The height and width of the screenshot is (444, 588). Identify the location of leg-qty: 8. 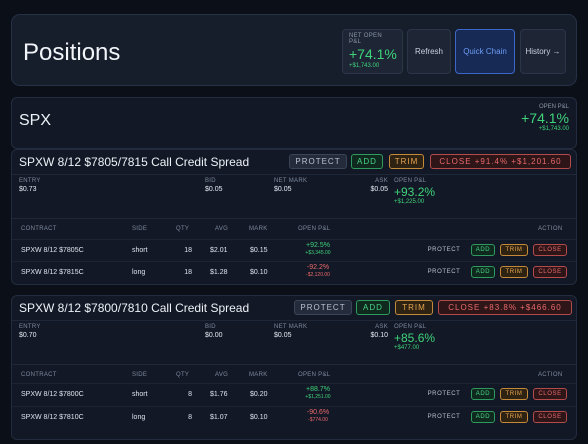
(190, 394).